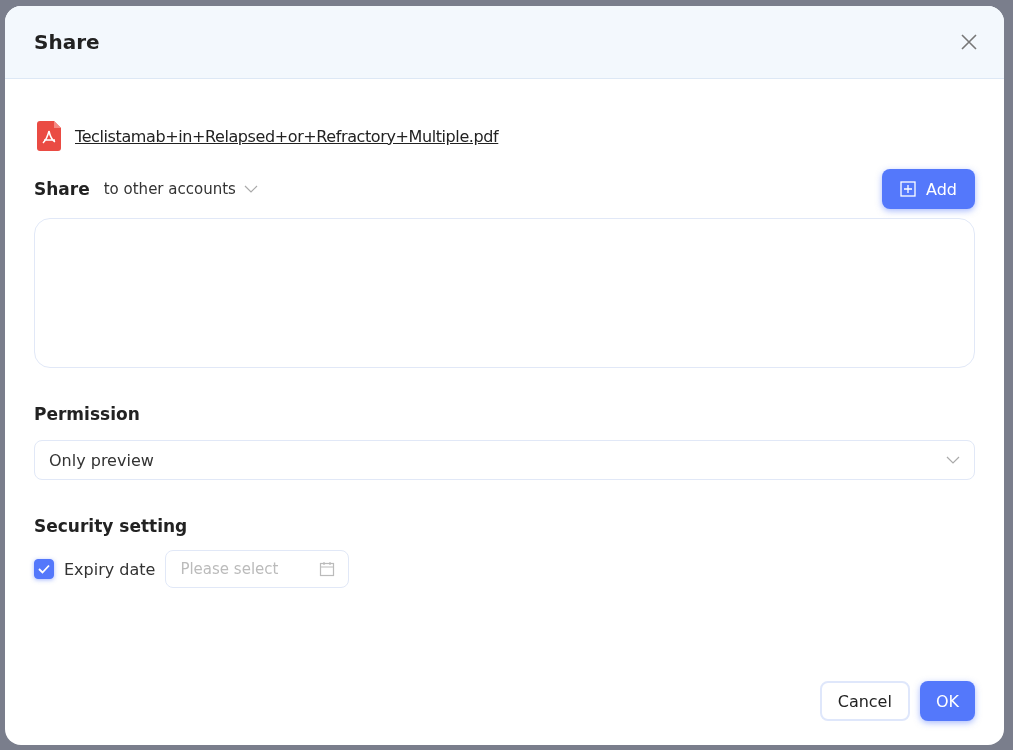 Image resolution: width=1013 pixels, height=750 pixels. Describe the element at coordinates (327, 569) in the screenshot. I see `calendar-icon` at that location.